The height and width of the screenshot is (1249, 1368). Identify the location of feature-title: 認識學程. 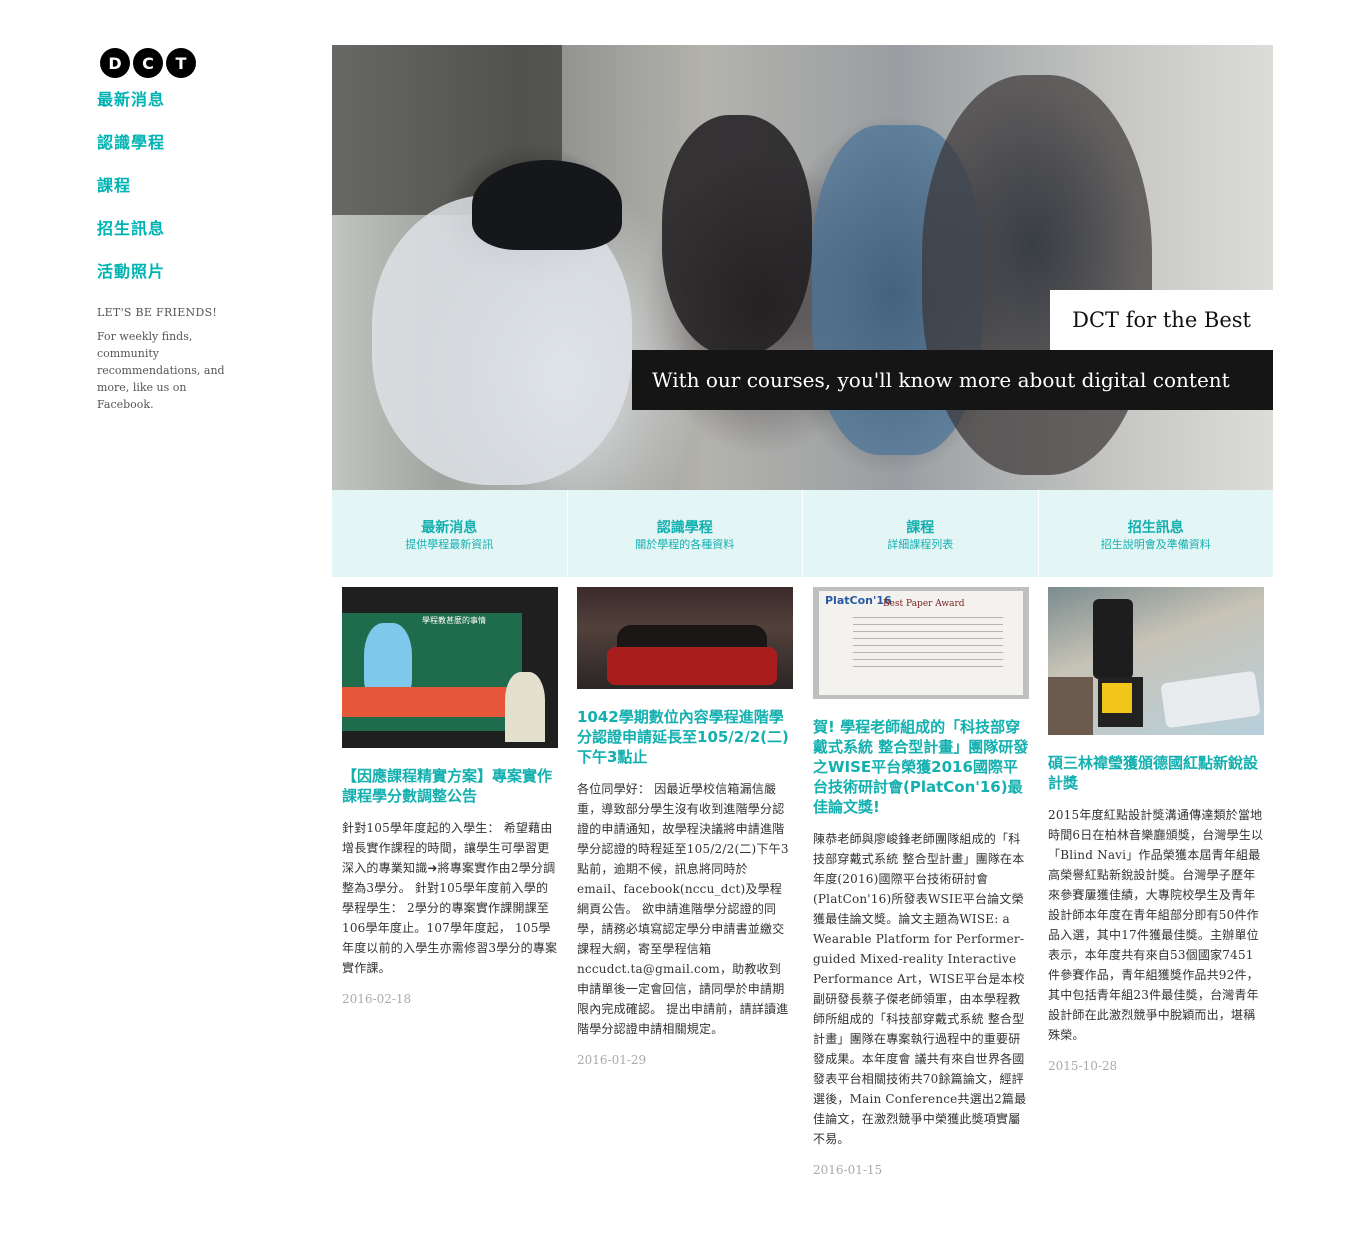
(684, 528).